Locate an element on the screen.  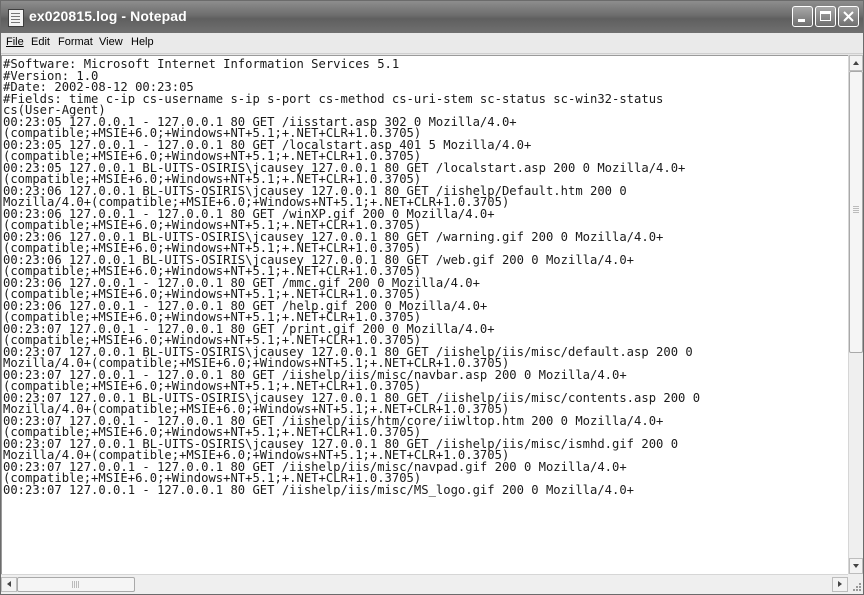
horizontal-scrollbar is located at coordinates (424, 584).